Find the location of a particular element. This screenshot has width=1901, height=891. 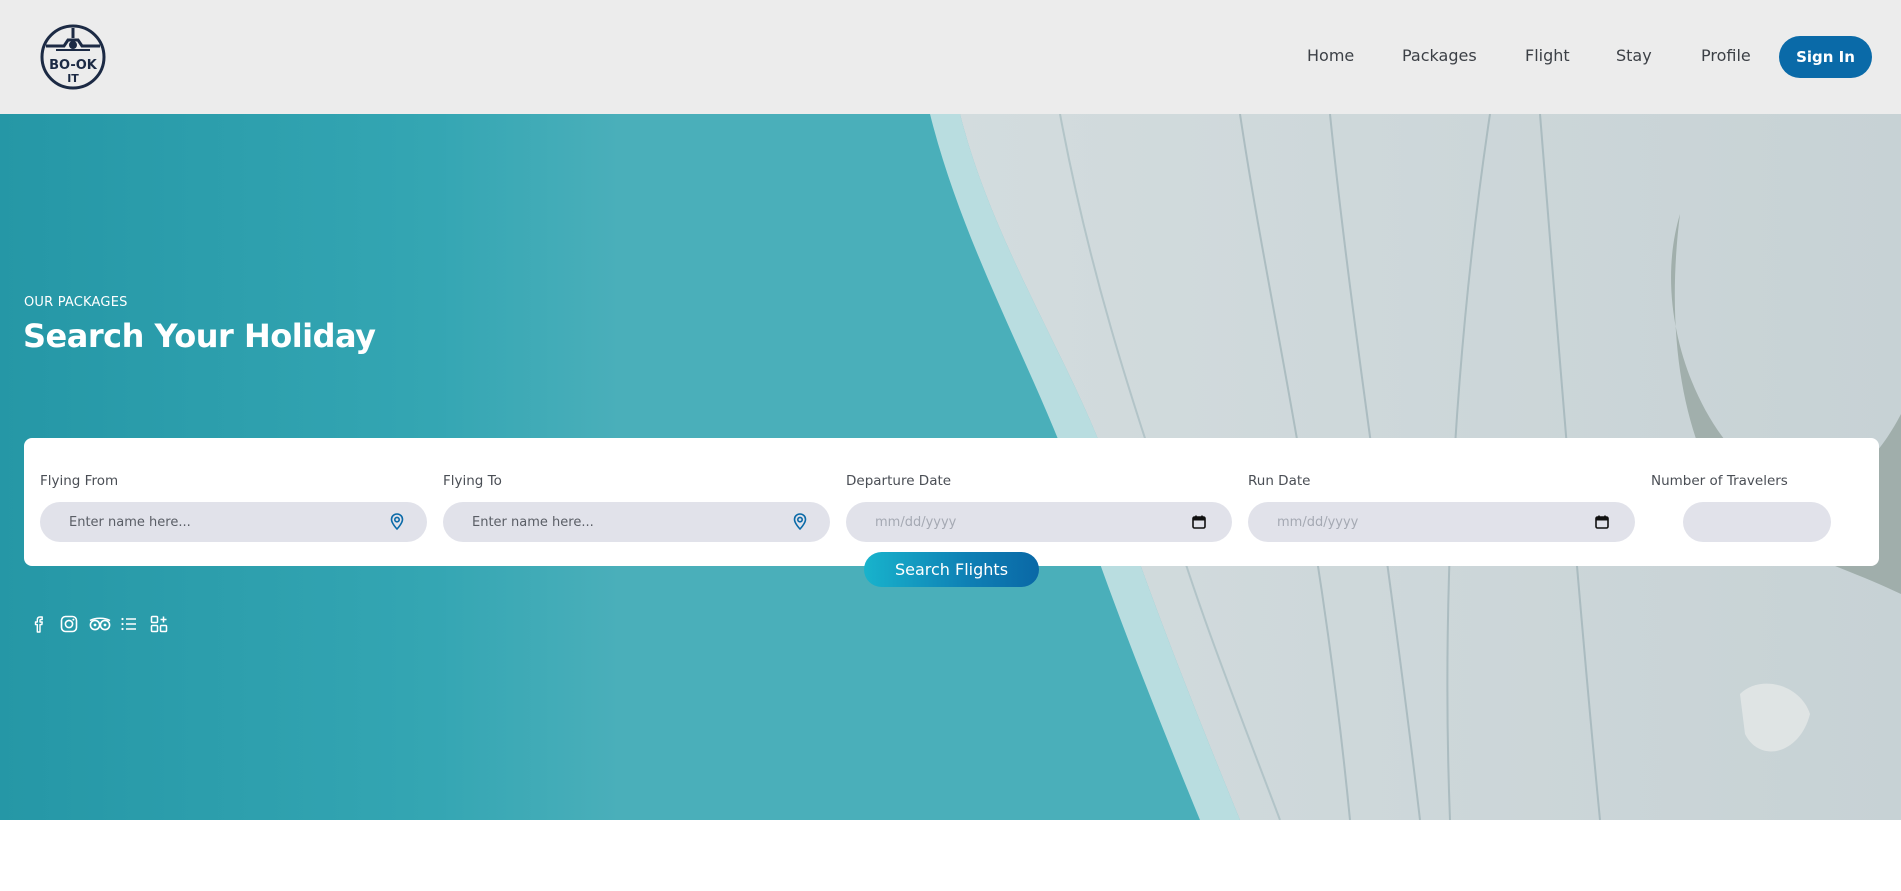

logo-emblem-icon: BO-OK IT is located at coordinates (73, 57).